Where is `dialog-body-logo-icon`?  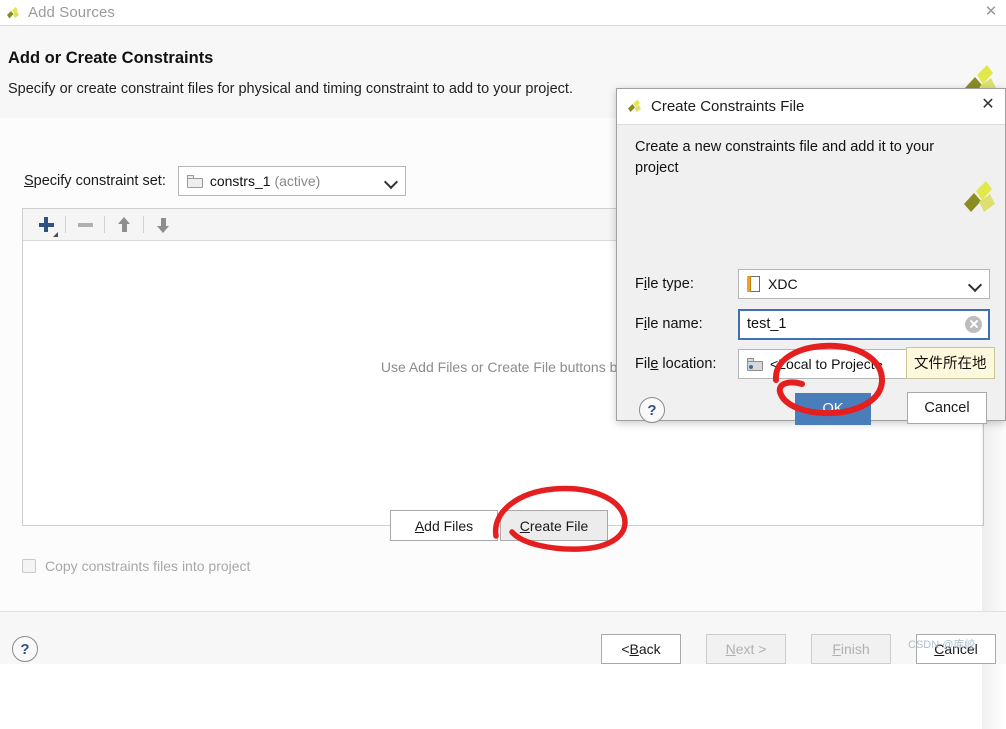
dialog-body-logo-icon is located at coordinates (979, 200).